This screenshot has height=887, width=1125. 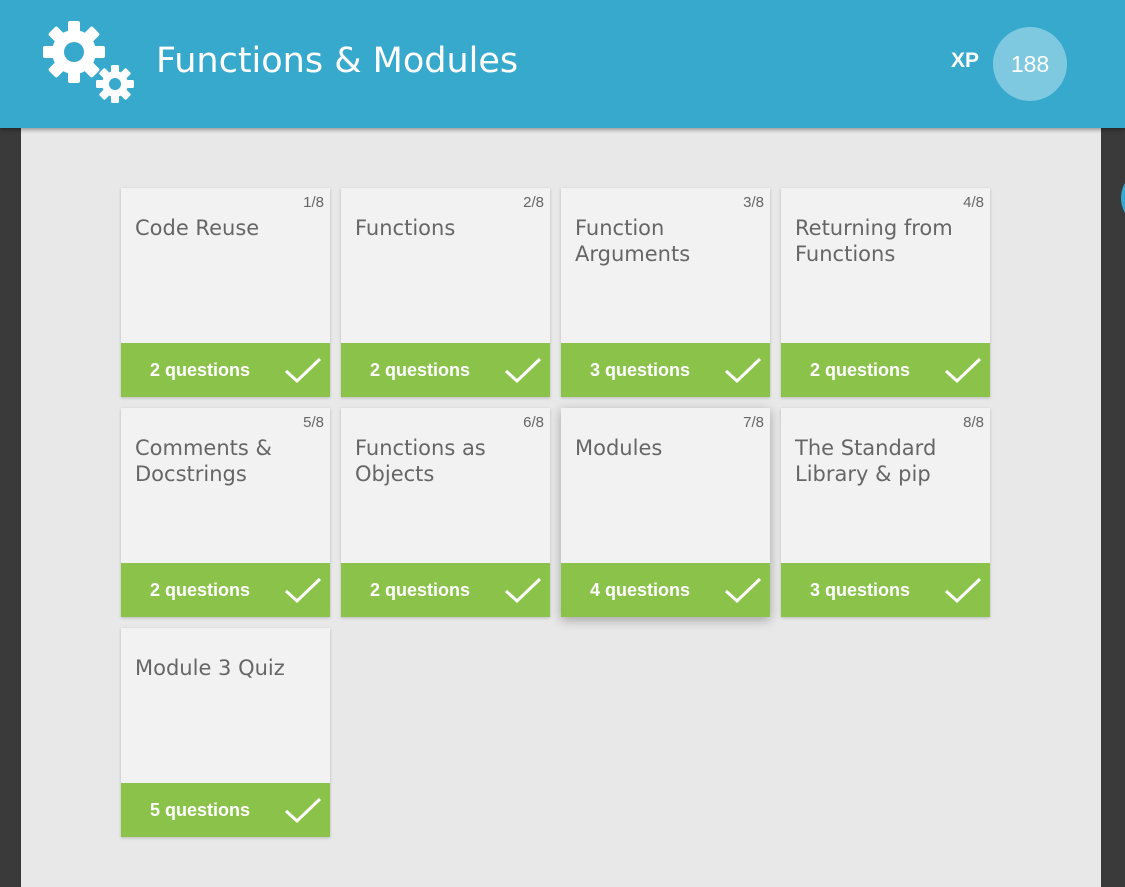 What do you see at coordinates (420, 461) in the screenshot?
I see `lesson-title: Functions as Objects` at bounding box center [420, 461].